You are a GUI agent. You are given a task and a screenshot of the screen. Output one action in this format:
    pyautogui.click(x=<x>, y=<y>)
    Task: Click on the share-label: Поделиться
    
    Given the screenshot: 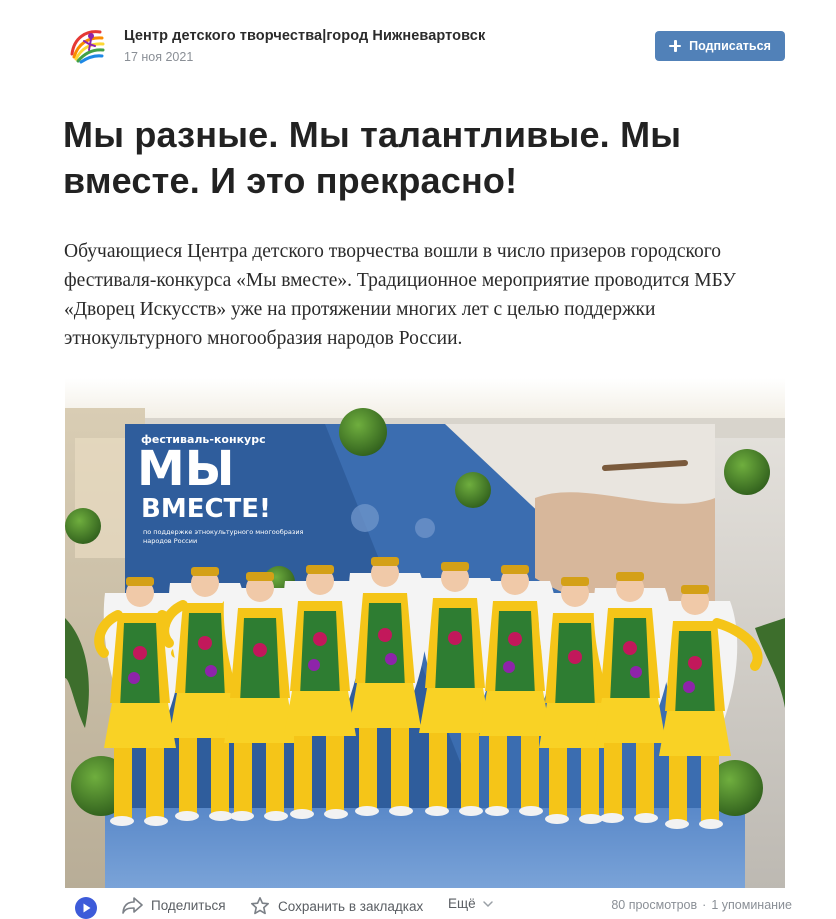 What is the action you would take?
    pyautogui.click(x=188, y=905)
    